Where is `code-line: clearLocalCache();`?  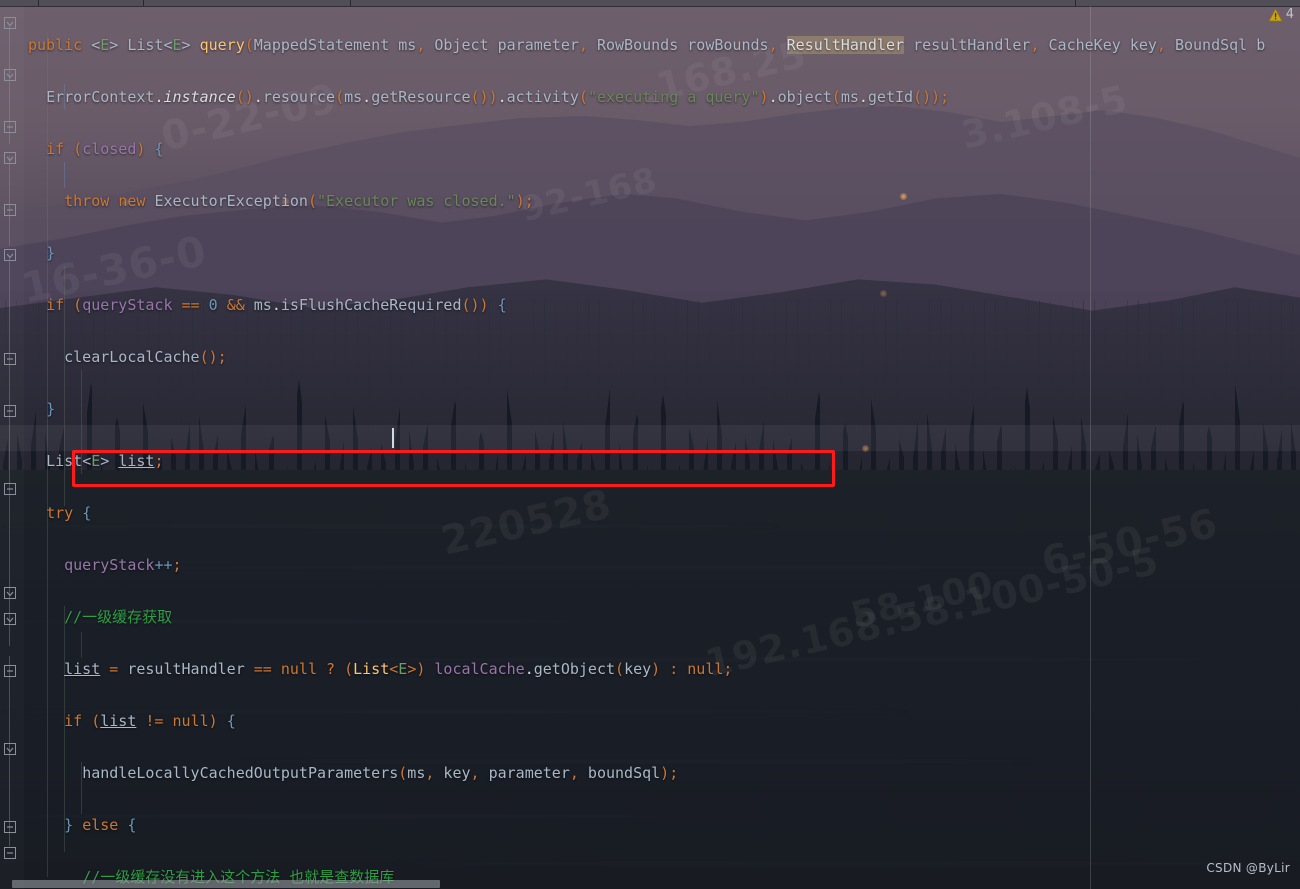 code-line: clearLocalCache(); is located at coordinates (662, 357).